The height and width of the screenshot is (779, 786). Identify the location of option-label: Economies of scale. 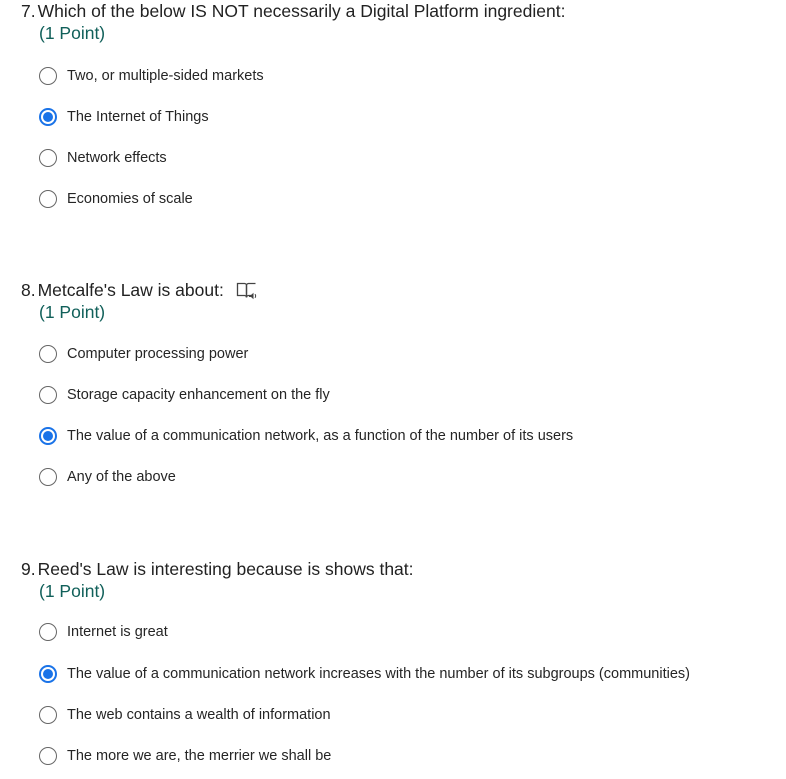
(130, 199).